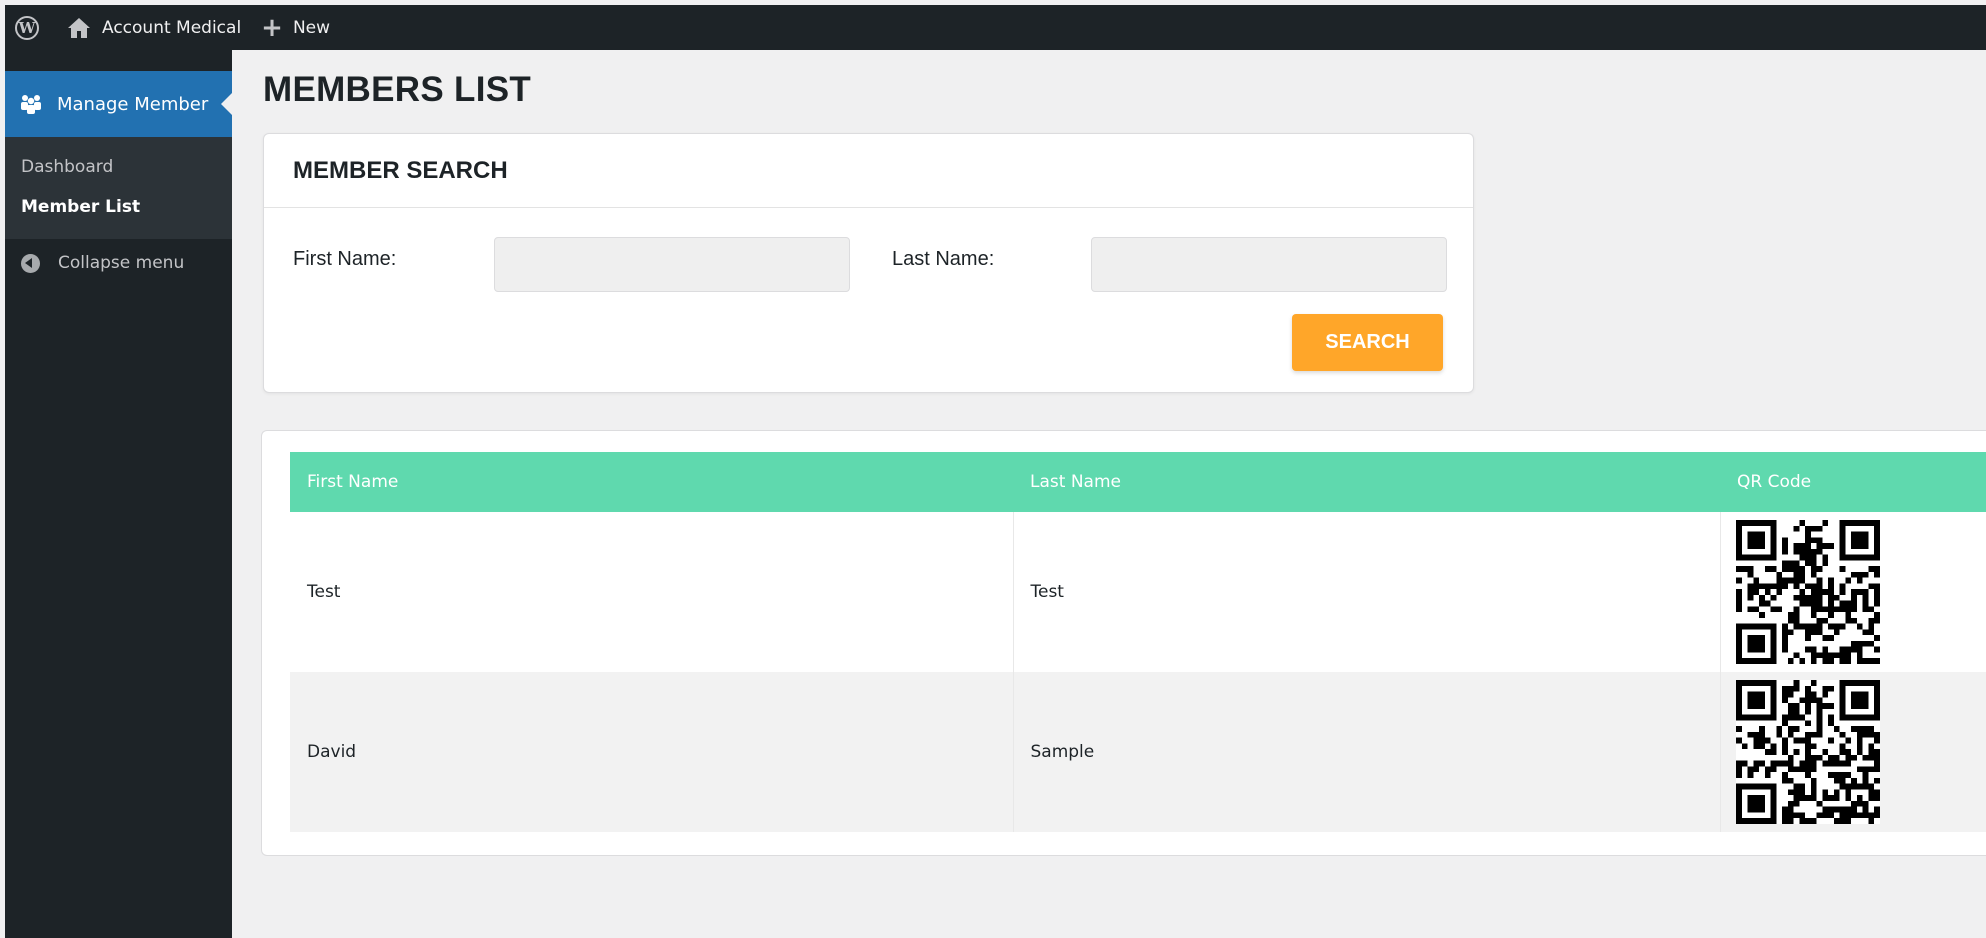 Image resolution: width=1986 pixels, height=938 pixels. I want to click on collapse-menu-button: Collapse menu, so click(118, 263).